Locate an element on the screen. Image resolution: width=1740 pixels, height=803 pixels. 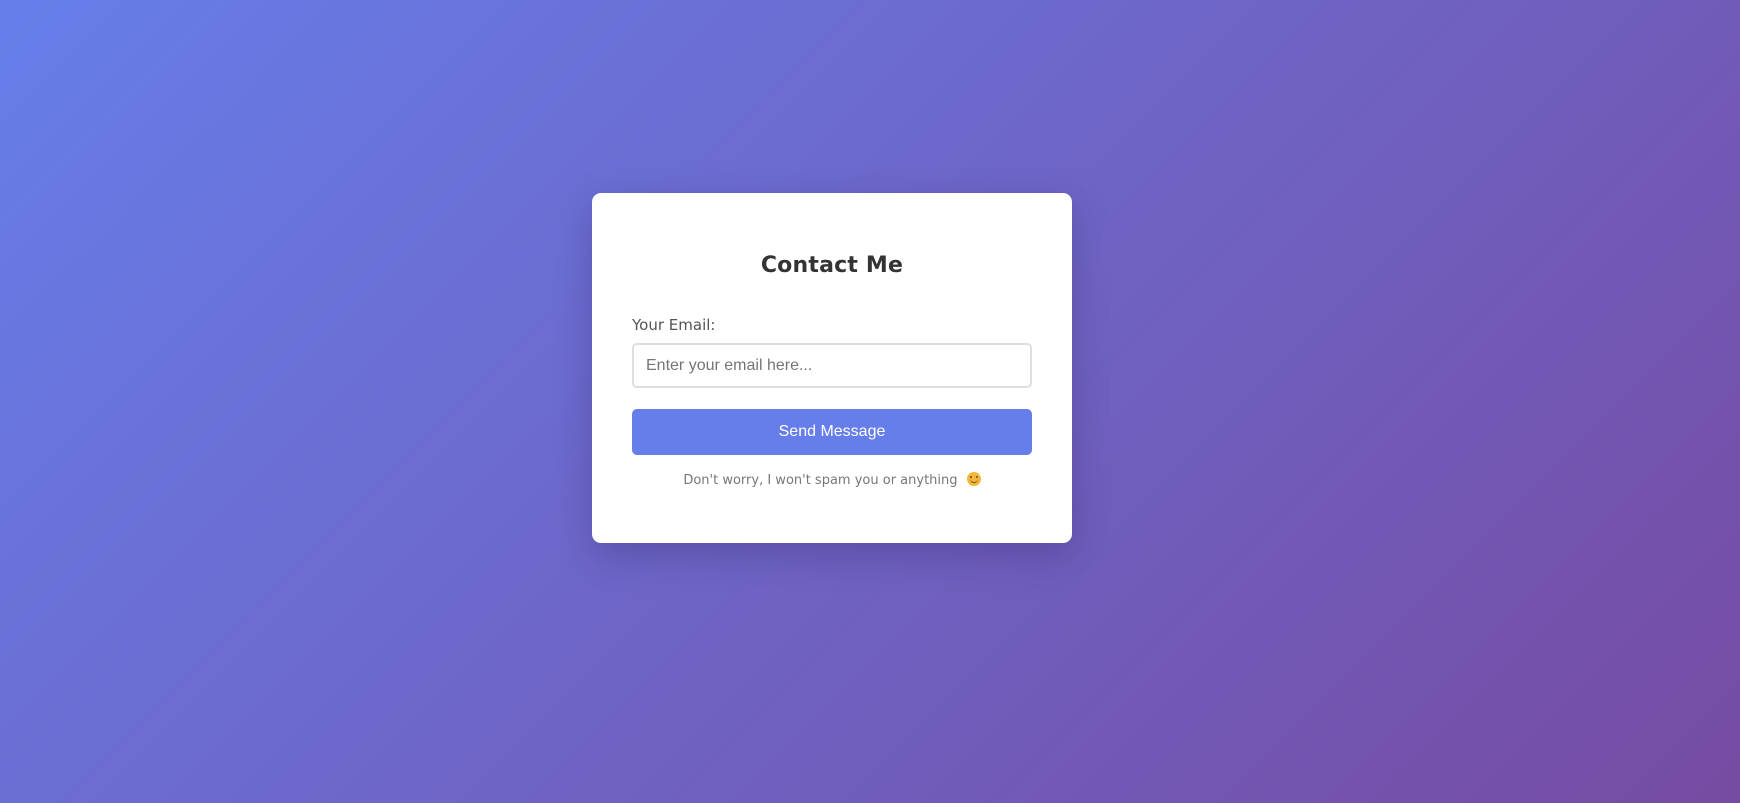
email-label: Your Email: is located at coordinates (674, 325).